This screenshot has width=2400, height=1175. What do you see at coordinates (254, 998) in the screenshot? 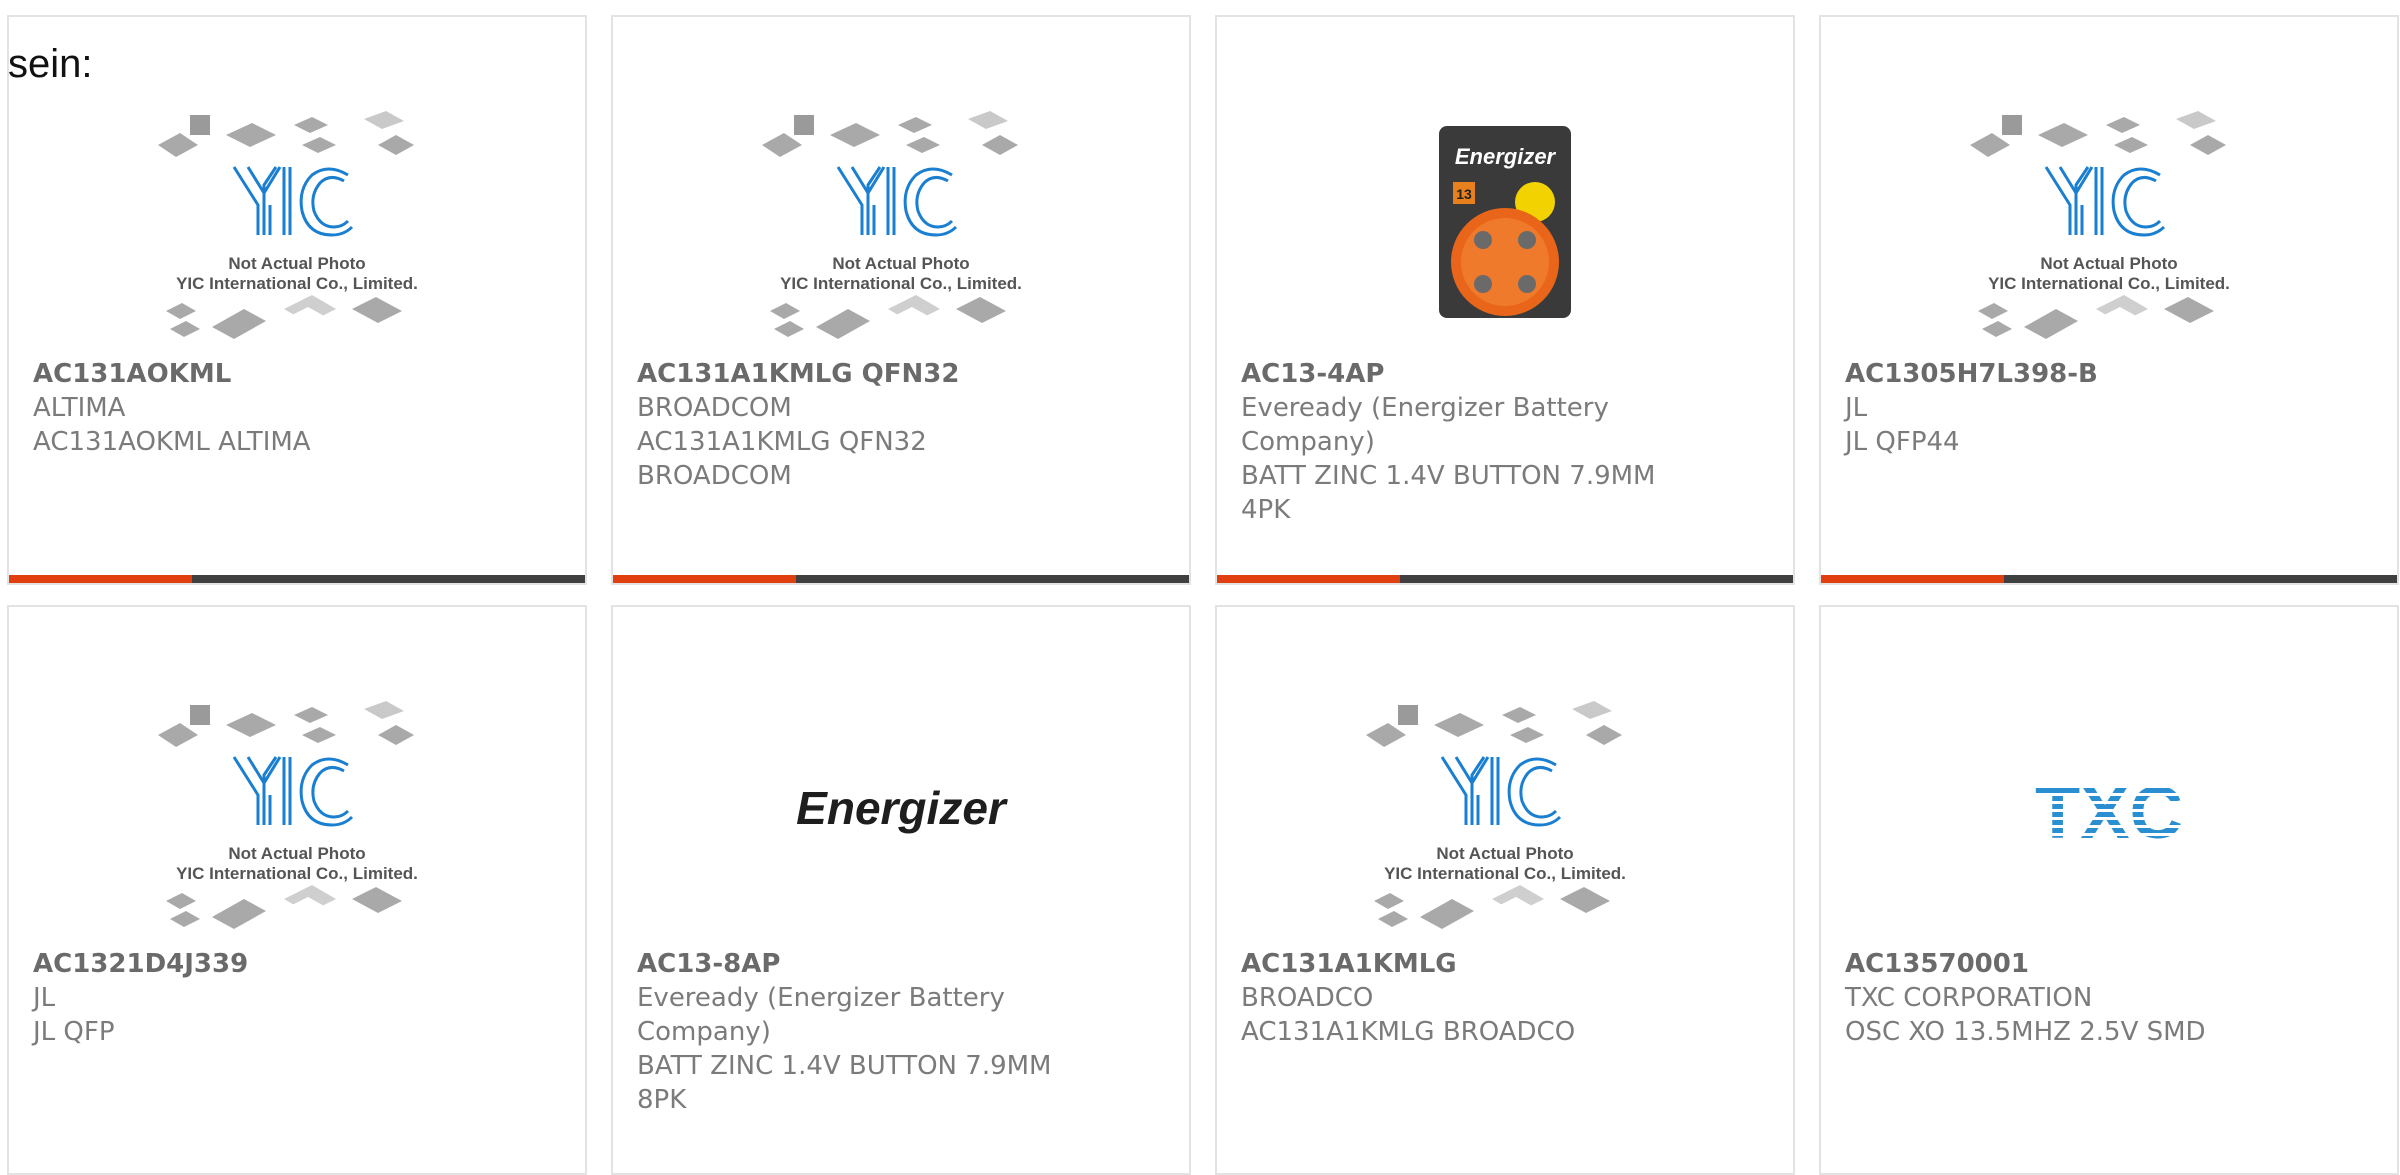
I see `product-text: AC1321D4J339 JL JL QFP` at bounding box center [254, 998].